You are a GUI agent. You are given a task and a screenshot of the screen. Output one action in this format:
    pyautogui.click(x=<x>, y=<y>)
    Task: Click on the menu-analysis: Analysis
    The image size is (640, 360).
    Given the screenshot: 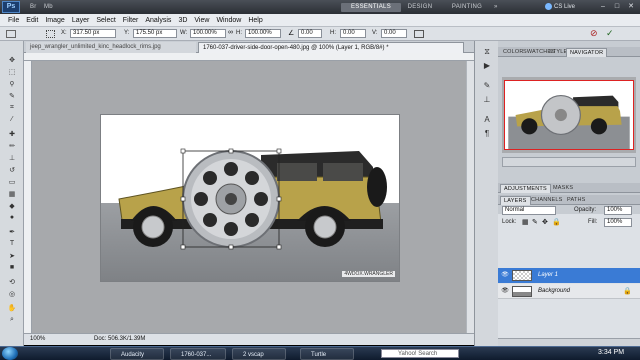 What is the action you would take?
    pyautogui.click(x=161, y=20)
    